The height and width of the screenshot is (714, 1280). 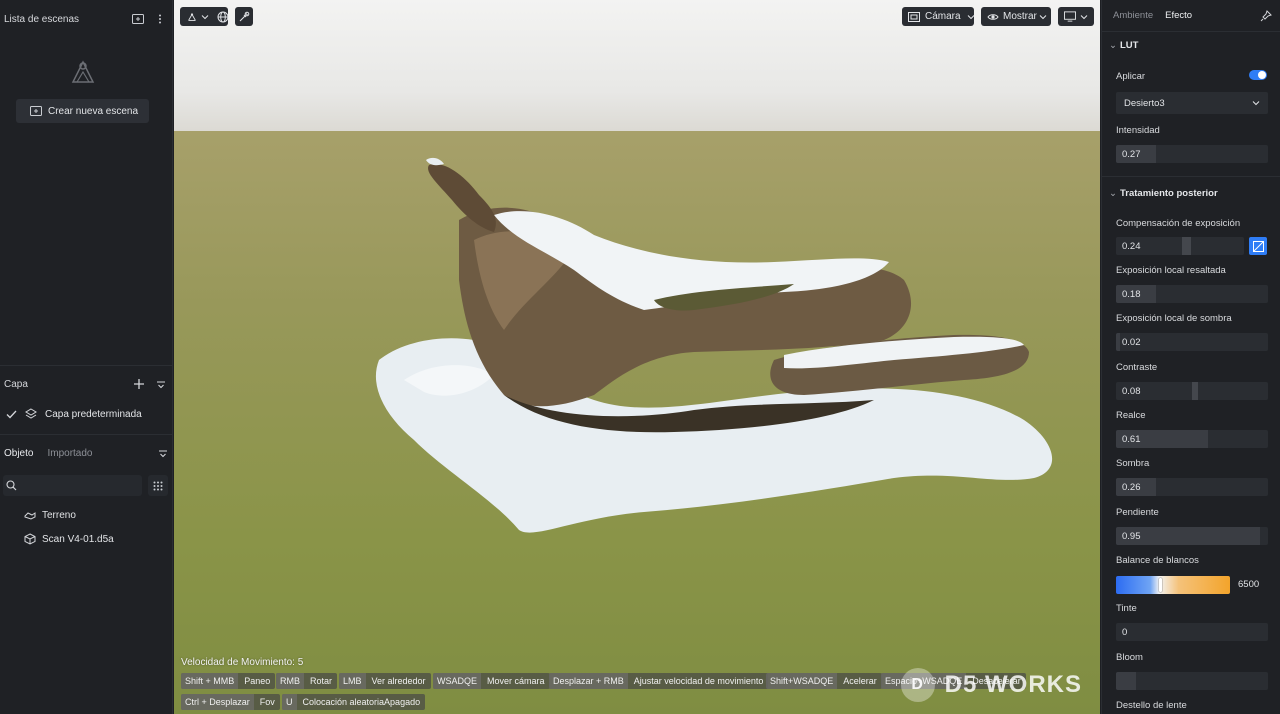 What do you see at coordinates (1266, 16) in the screenshot?
I see `pin-icon` at bounding box center [1266, 16].